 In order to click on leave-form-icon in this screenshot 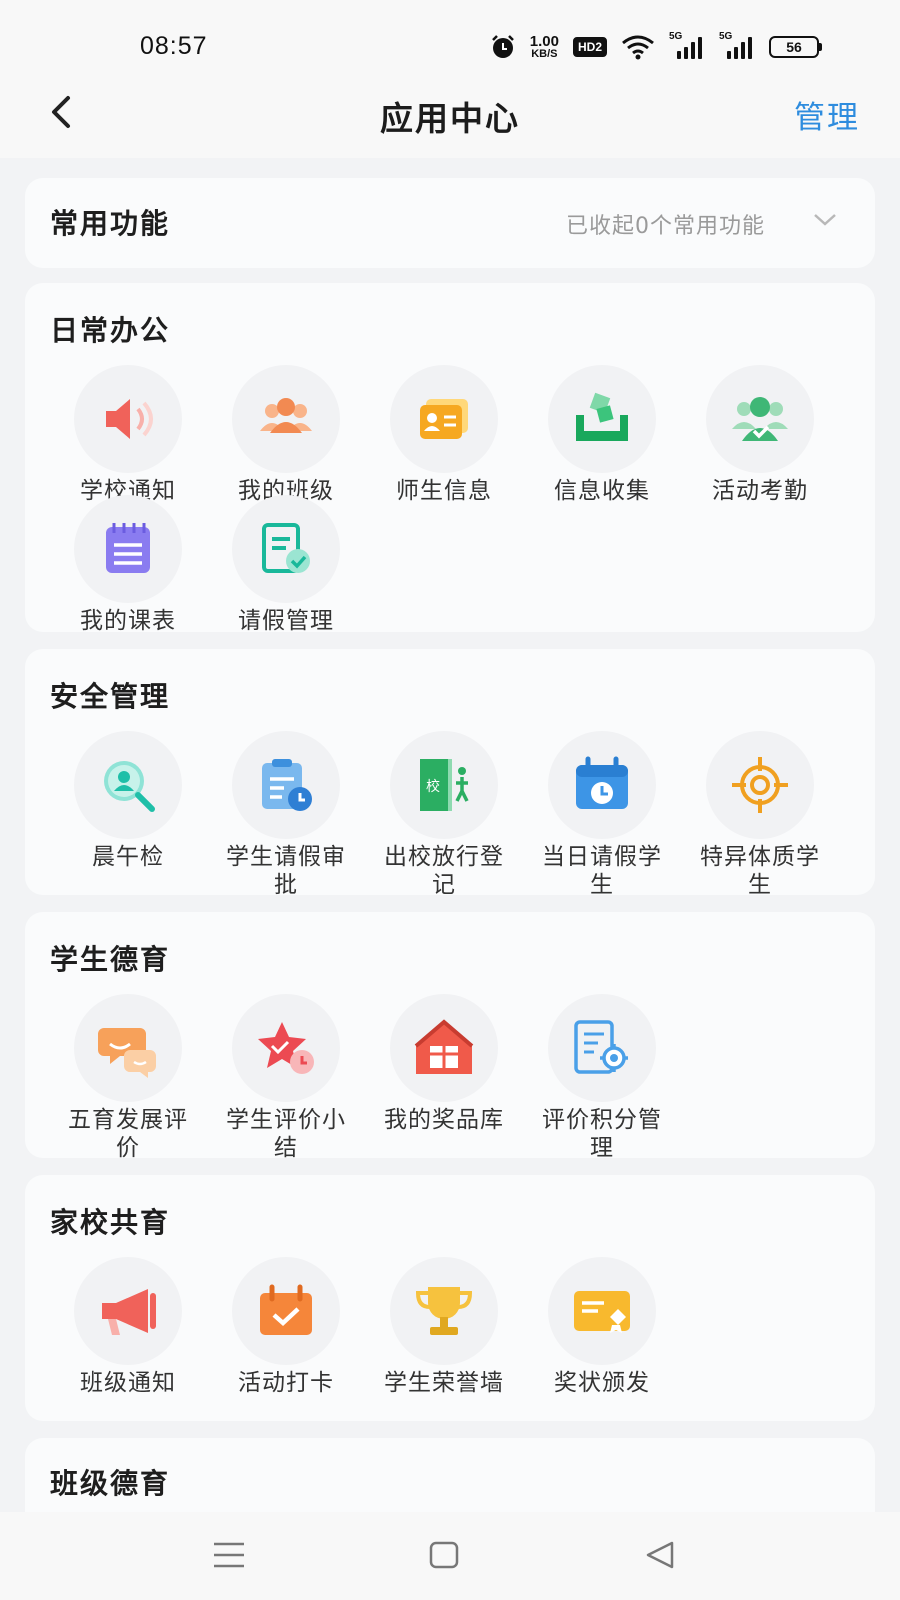, I will do `click(286, 549)`.